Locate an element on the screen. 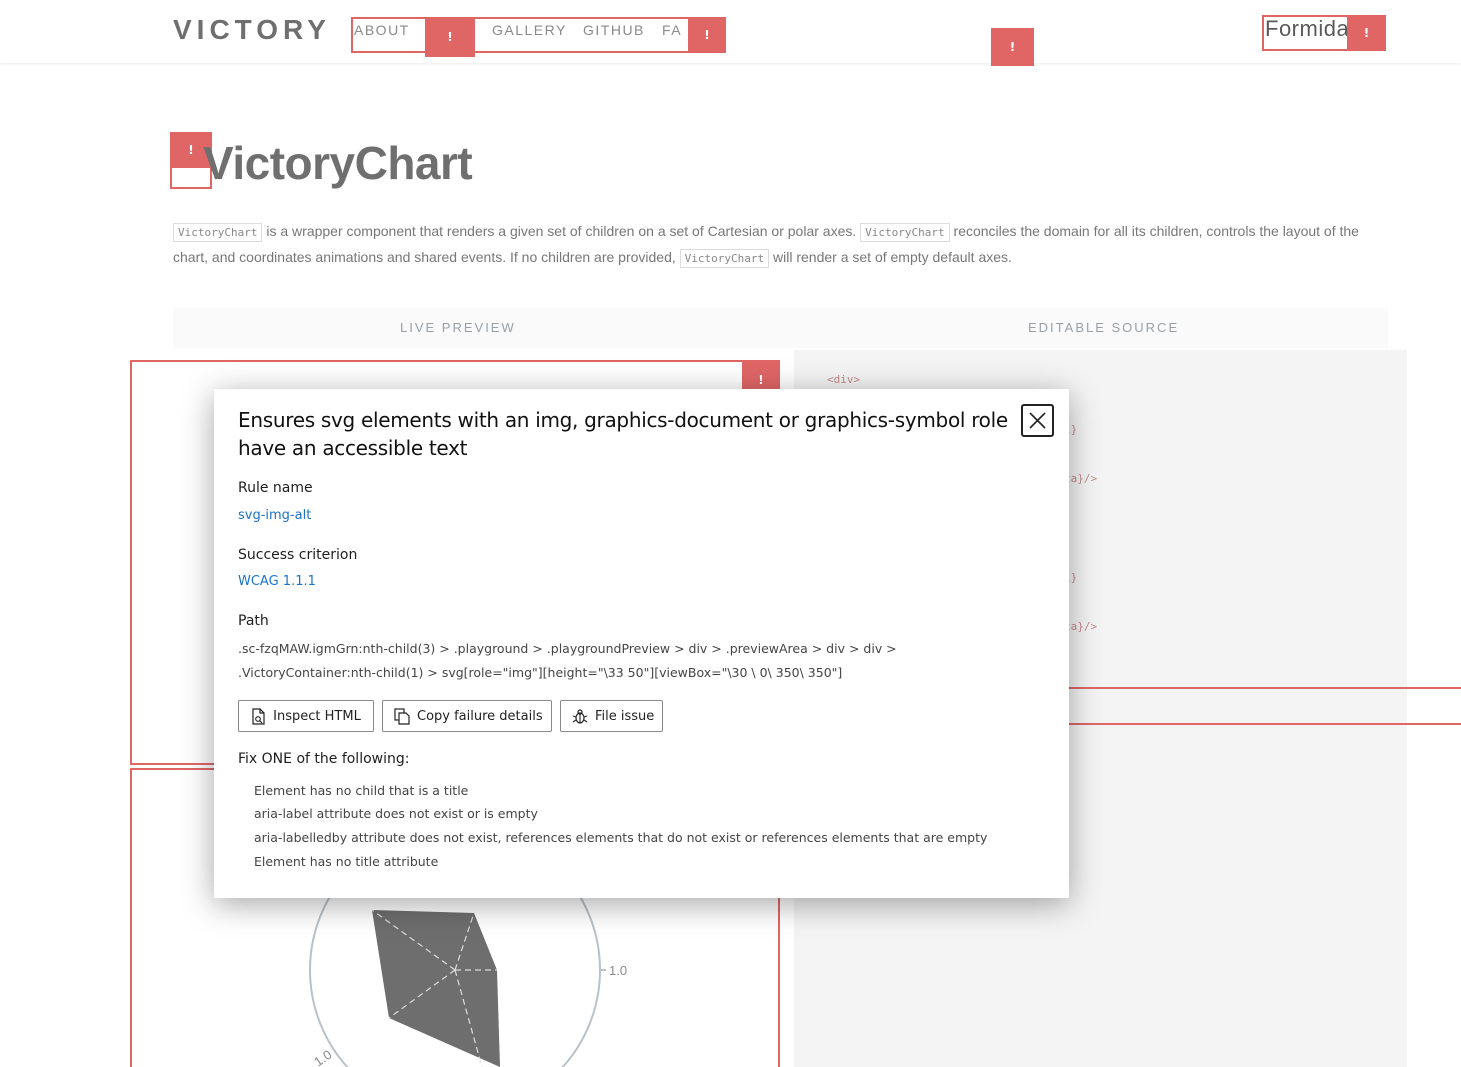 The height and width of the screenshot is (1067, 1461). close-icon is located at coordinates (1037, 420).